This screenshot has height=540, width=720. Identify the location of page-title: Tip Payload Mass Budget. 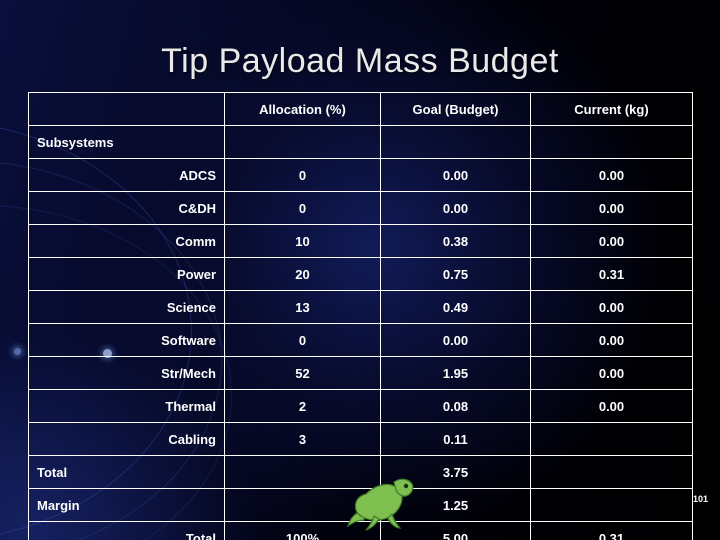
(360, 61).